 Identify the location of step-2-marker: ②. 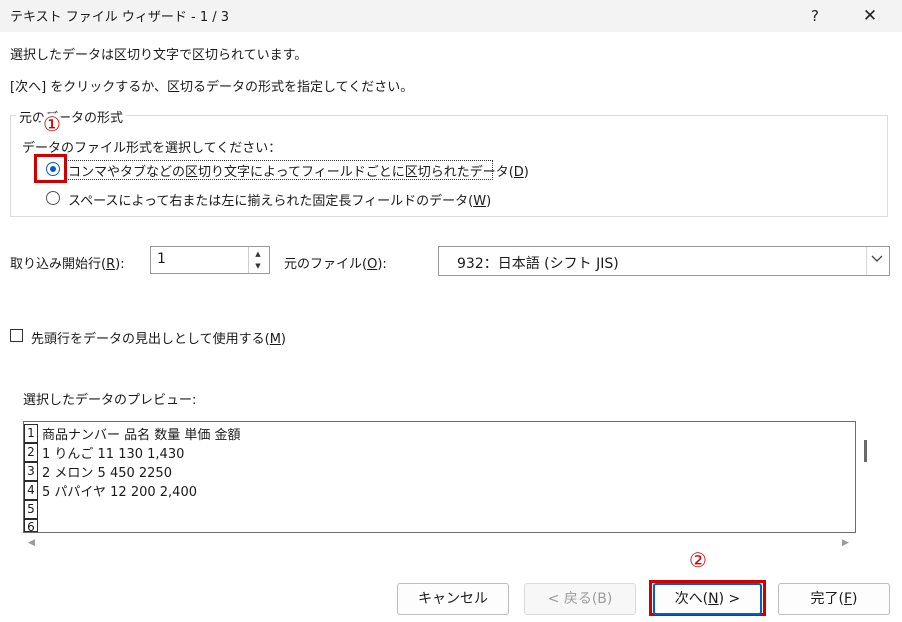
(698, 560).